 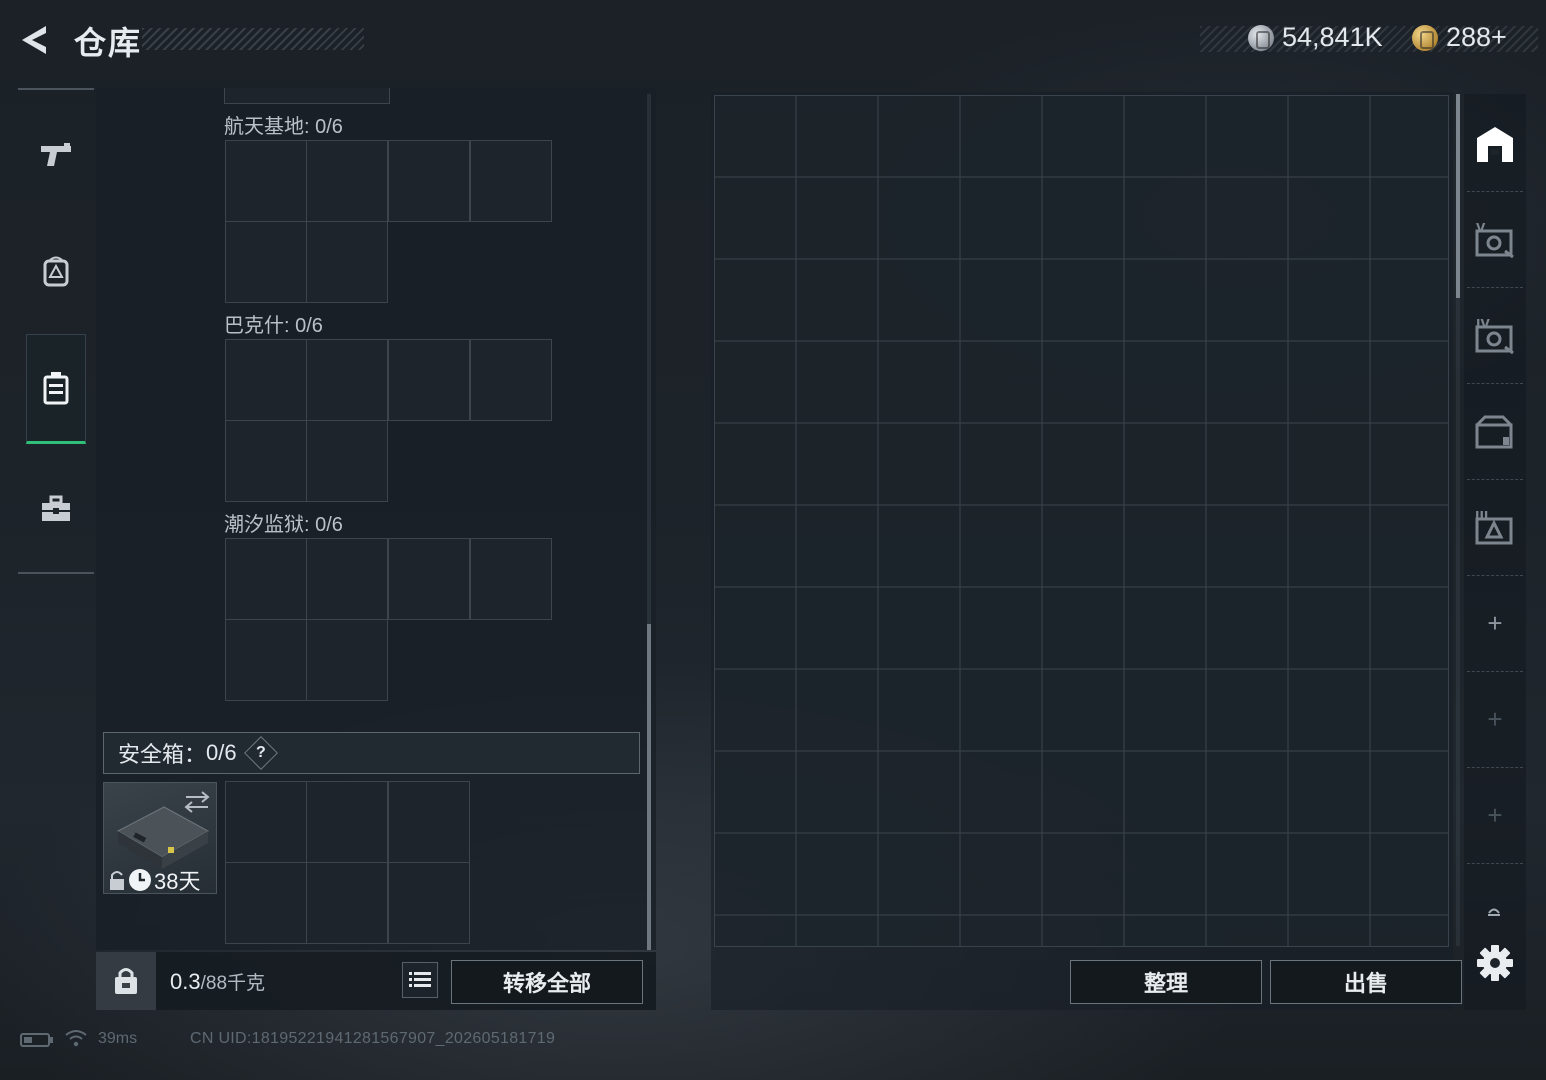 I want to click on tab-add-storage: +, so click(x=1495, y=624).